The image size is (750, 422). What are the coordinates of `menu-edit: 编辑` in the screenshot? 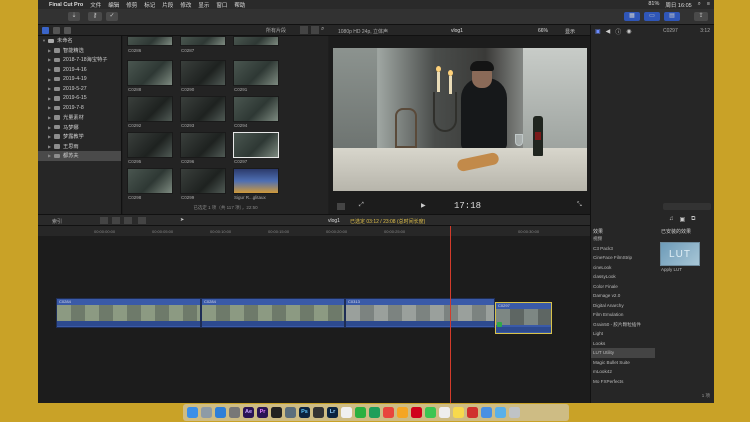 It's located at (113, 5).